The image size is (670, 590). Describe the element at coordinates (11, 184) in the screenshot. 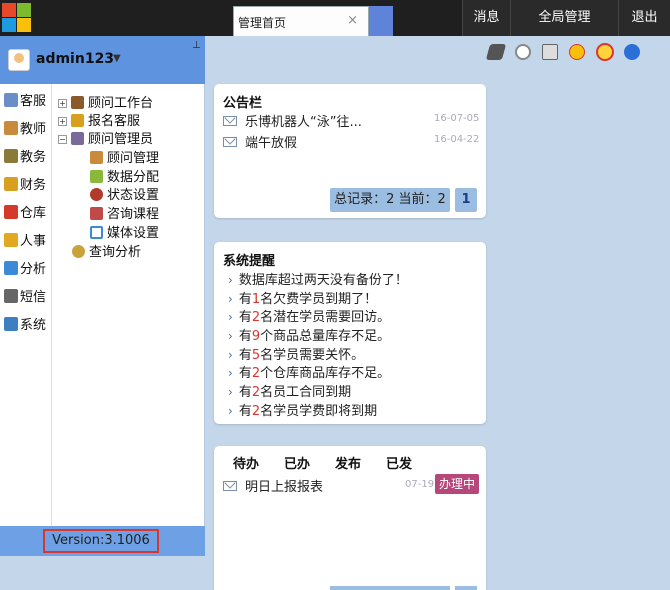

I see `finance-icon` at that location.